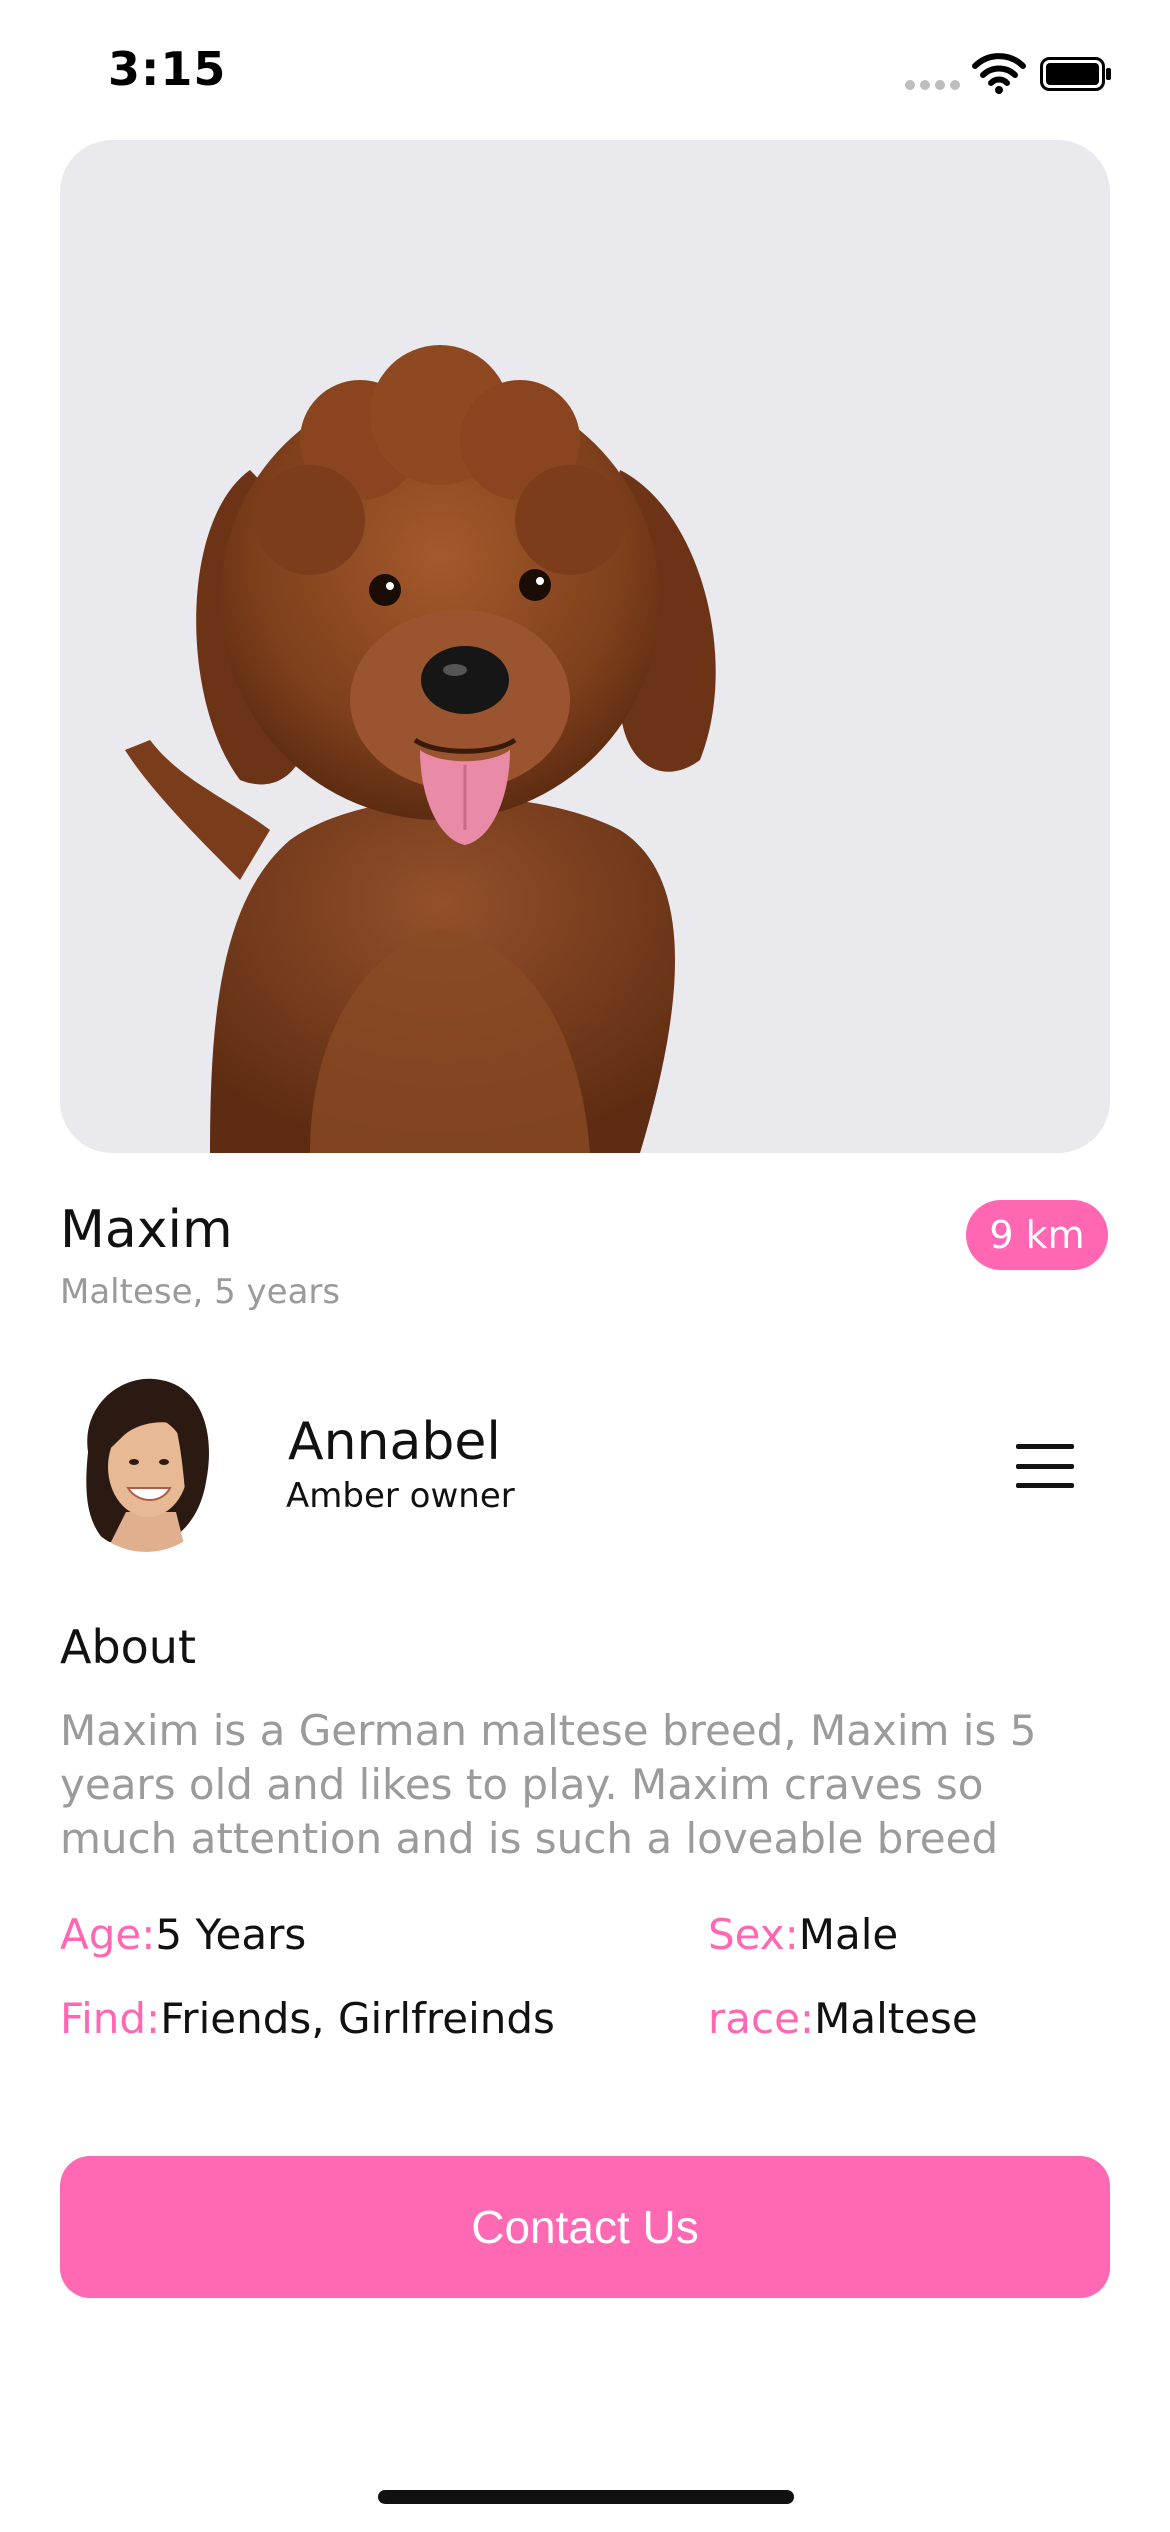  I want to click on owner-avatar-illustration, so click(147, 1465).